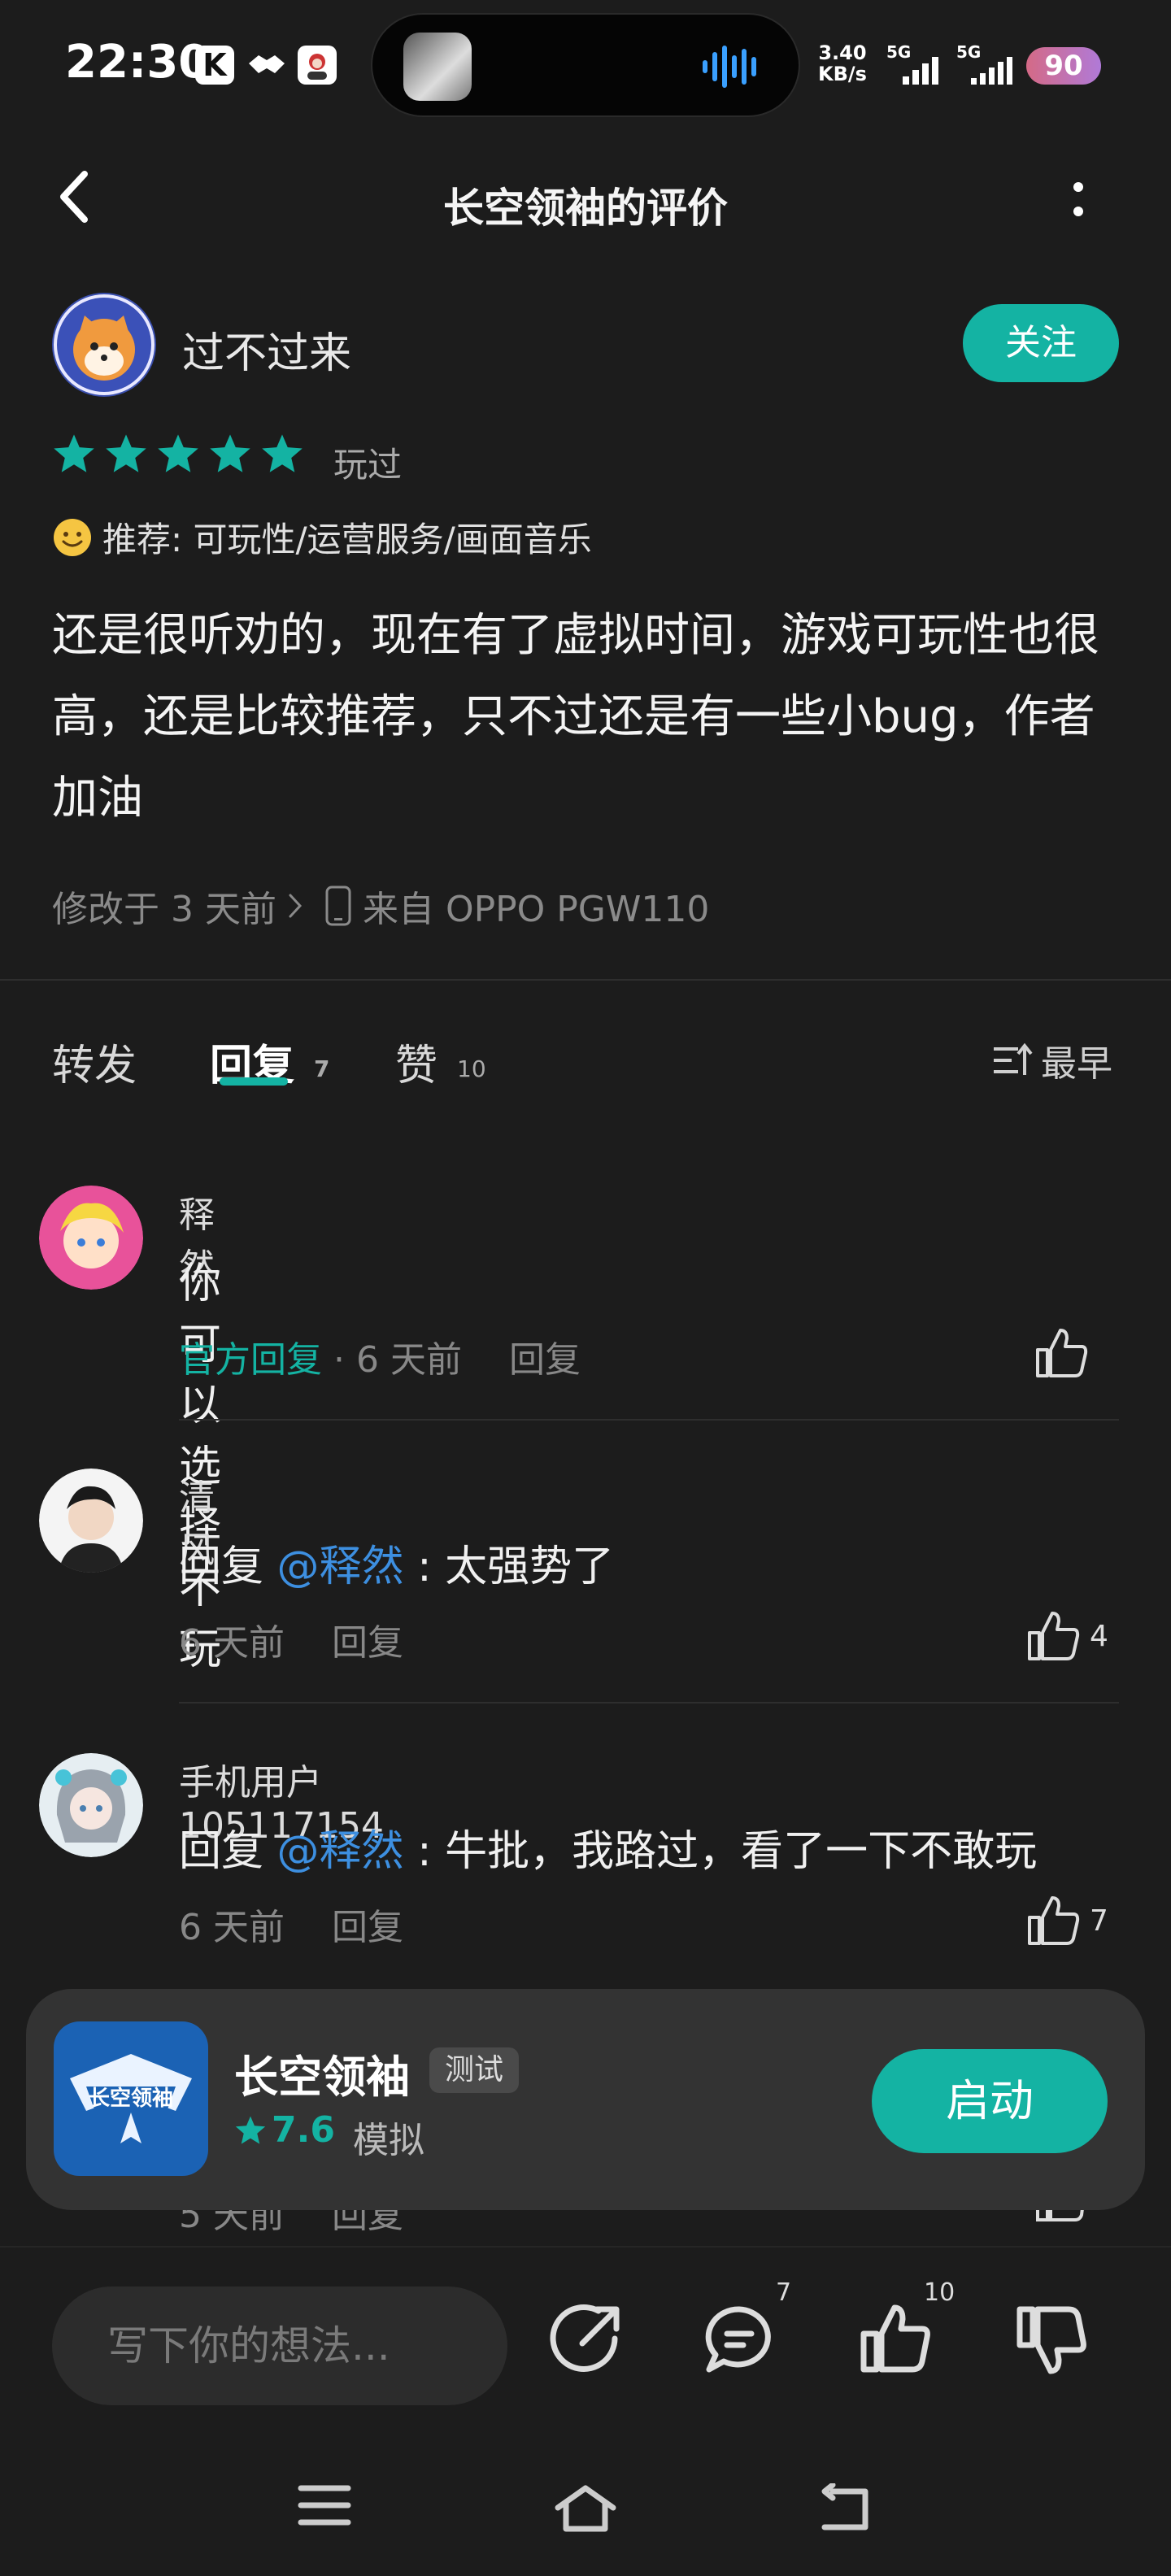 The width and height of the screenshot is (1171, 2576). Describe the element at coordinates (441, 1061) in the screenshot. I see `tab-likes: 赞 10` at that location.